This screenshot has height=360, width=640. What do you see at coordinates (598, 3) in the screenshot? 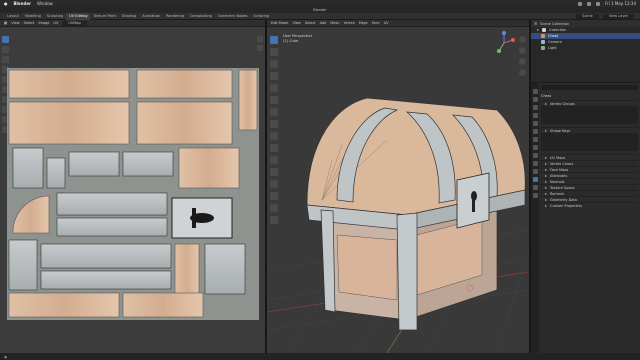
I see `control-center-icon` at bounding box center [598, 3].